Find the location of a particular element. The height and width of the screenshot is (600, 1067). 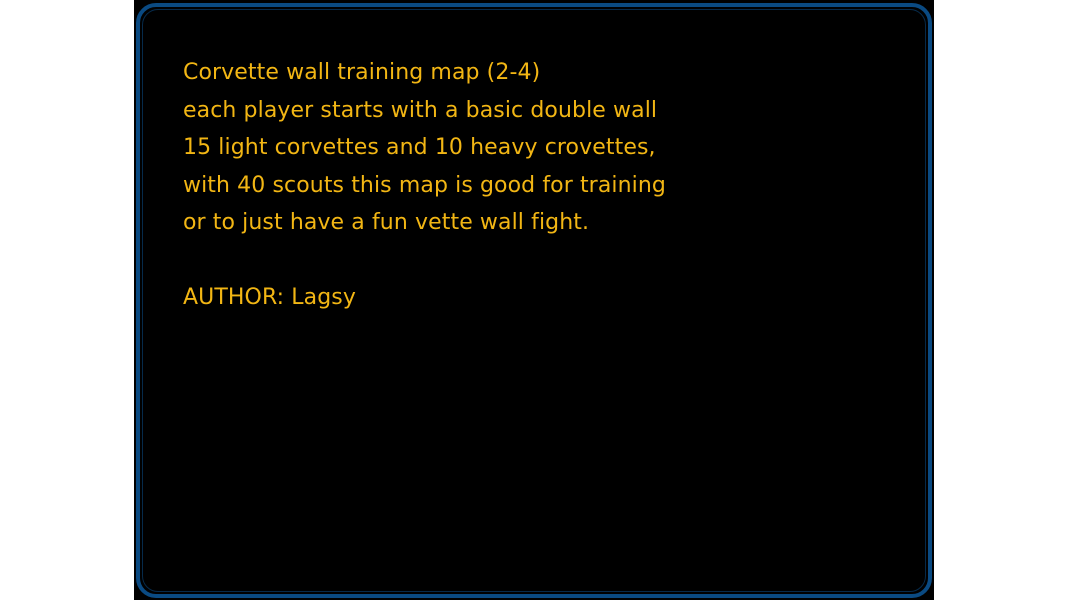

author-line: AUTHOR: Lagsy is located at coordinates (269, 297).